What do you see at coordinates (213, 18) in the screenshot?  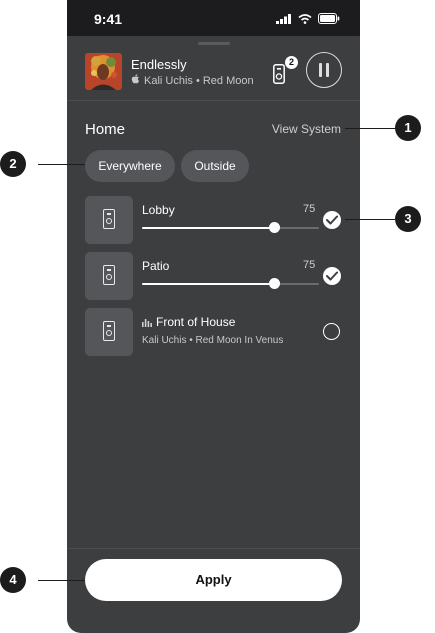 I see `status-bar: 9:41` at bounding box center [213, 18].